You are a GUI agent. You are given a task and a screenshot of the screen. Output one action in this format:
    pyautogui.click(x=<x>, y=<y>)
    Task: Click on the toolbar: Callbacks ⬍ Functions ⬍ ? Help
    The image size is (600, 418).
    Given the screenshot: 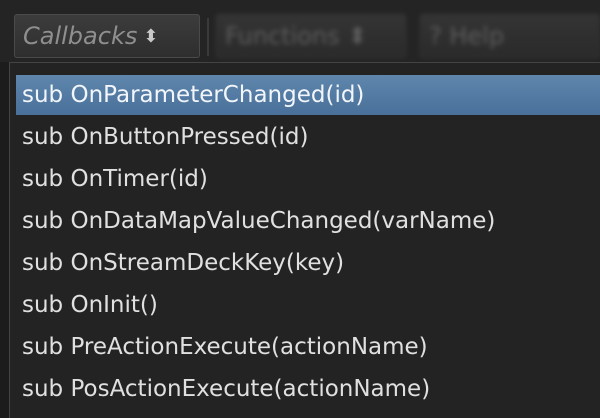 What is the action you would take?
    pyautogui.click(x=300, y=31)
    